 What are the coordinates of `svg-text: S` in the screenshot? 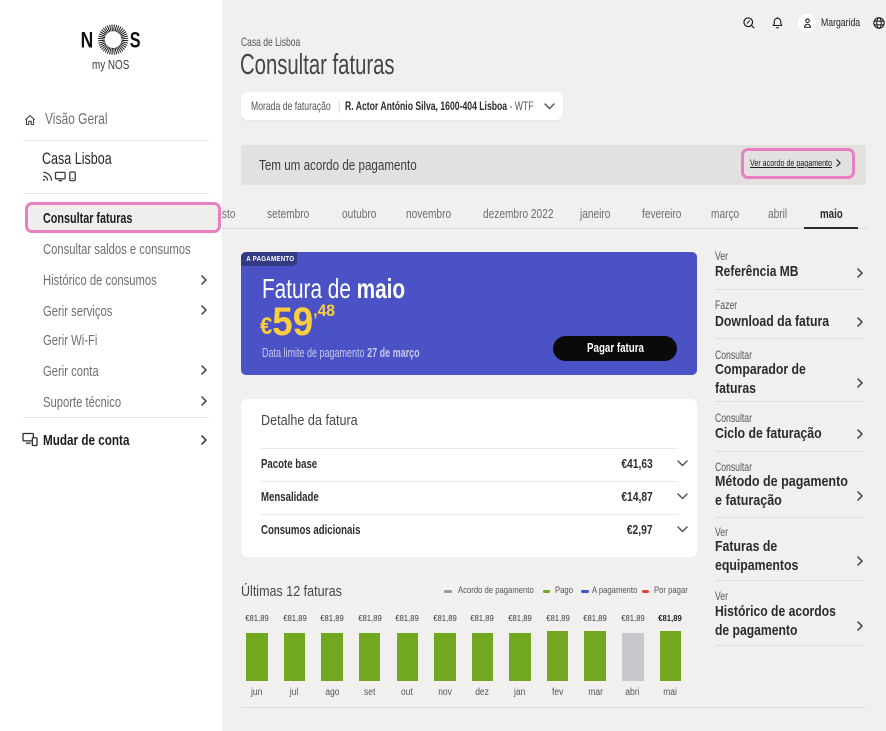 It's located at (135, 39).